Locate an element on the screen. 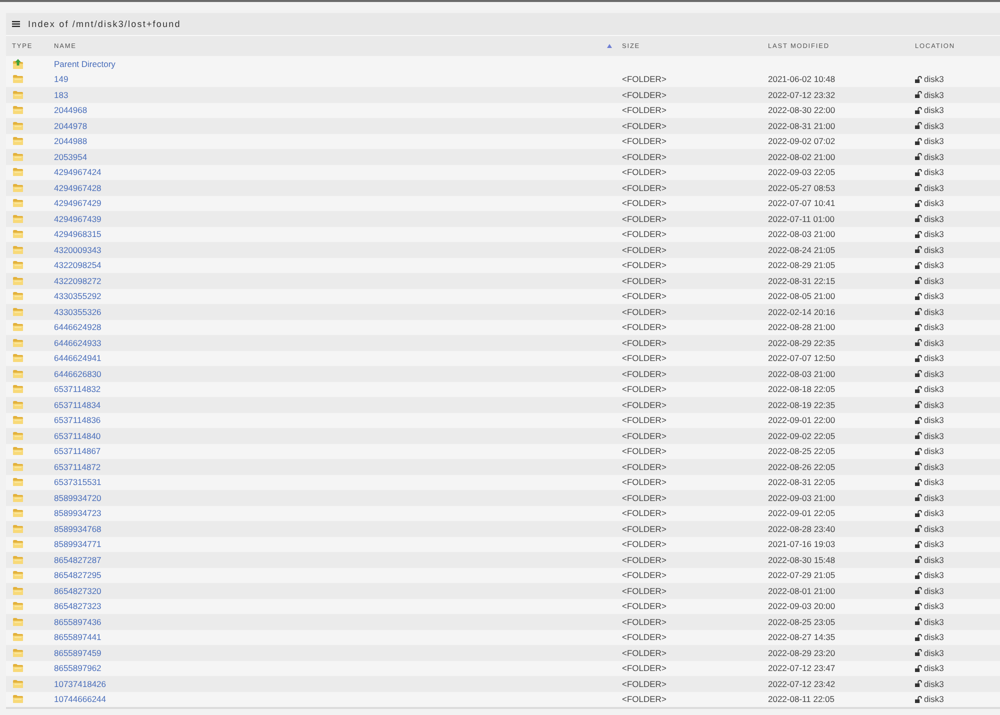 This screenshot has height=715, width=1000. modified-date: 2022-08-27 14:35 is located at coordinates (802, 637).